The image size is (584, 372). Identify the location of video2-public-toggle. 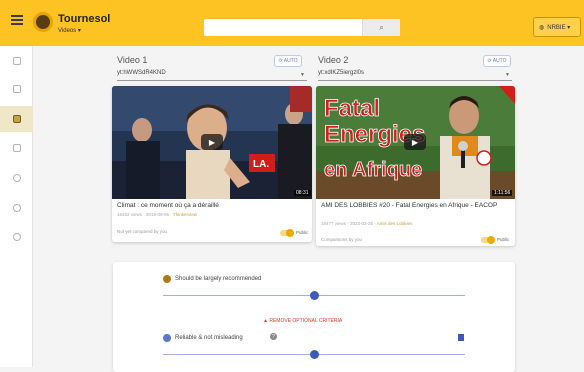
(488, 240).